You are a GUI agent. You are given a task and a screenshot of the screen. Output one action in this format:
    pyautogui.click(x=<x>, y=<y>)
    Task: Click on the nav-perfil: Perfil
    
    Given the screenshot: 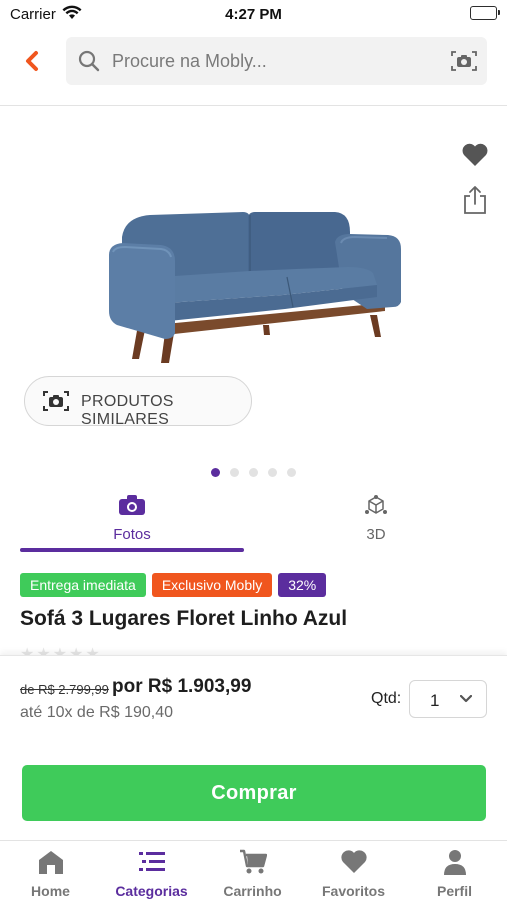 What is the action you would take?
    pyautogui.click(x=454, y=870)
    